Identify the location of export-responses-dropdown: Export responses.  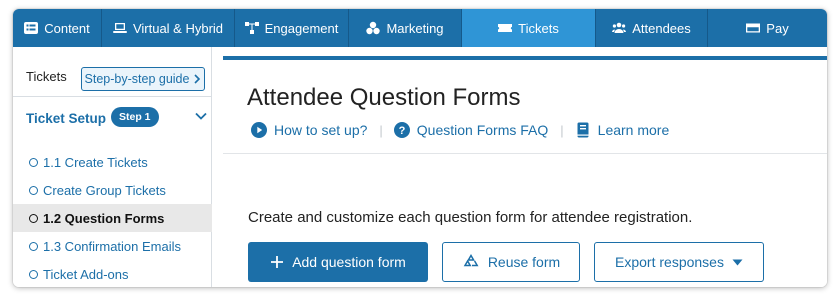
(679, 262).